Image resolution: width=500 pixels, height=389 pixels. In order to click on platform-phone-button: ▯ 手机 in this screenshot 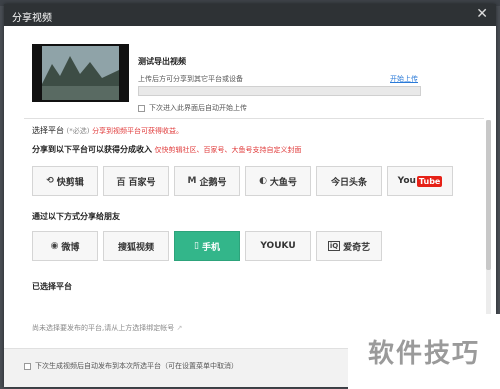, I will do `click(207, 246)`.